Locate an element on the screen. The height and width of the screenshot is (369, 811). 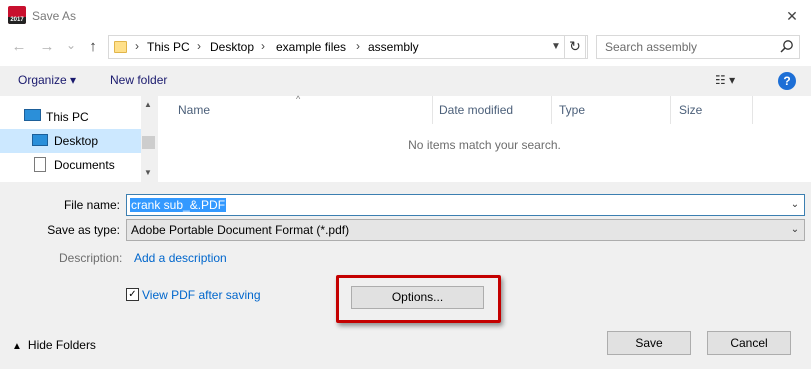
breadcrumb-example-files: example files is located at coordinates (311, 47).